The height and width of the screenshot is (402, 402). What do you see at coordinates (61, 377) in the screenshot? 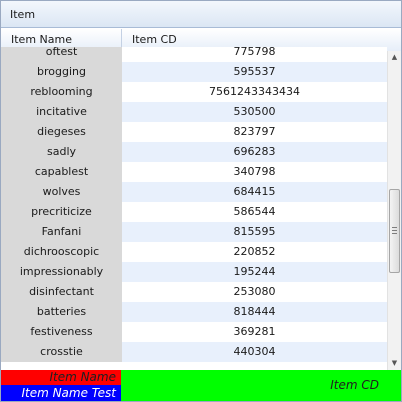
I see `footer-item-name: Item Name` at bounding box center [61, 377].